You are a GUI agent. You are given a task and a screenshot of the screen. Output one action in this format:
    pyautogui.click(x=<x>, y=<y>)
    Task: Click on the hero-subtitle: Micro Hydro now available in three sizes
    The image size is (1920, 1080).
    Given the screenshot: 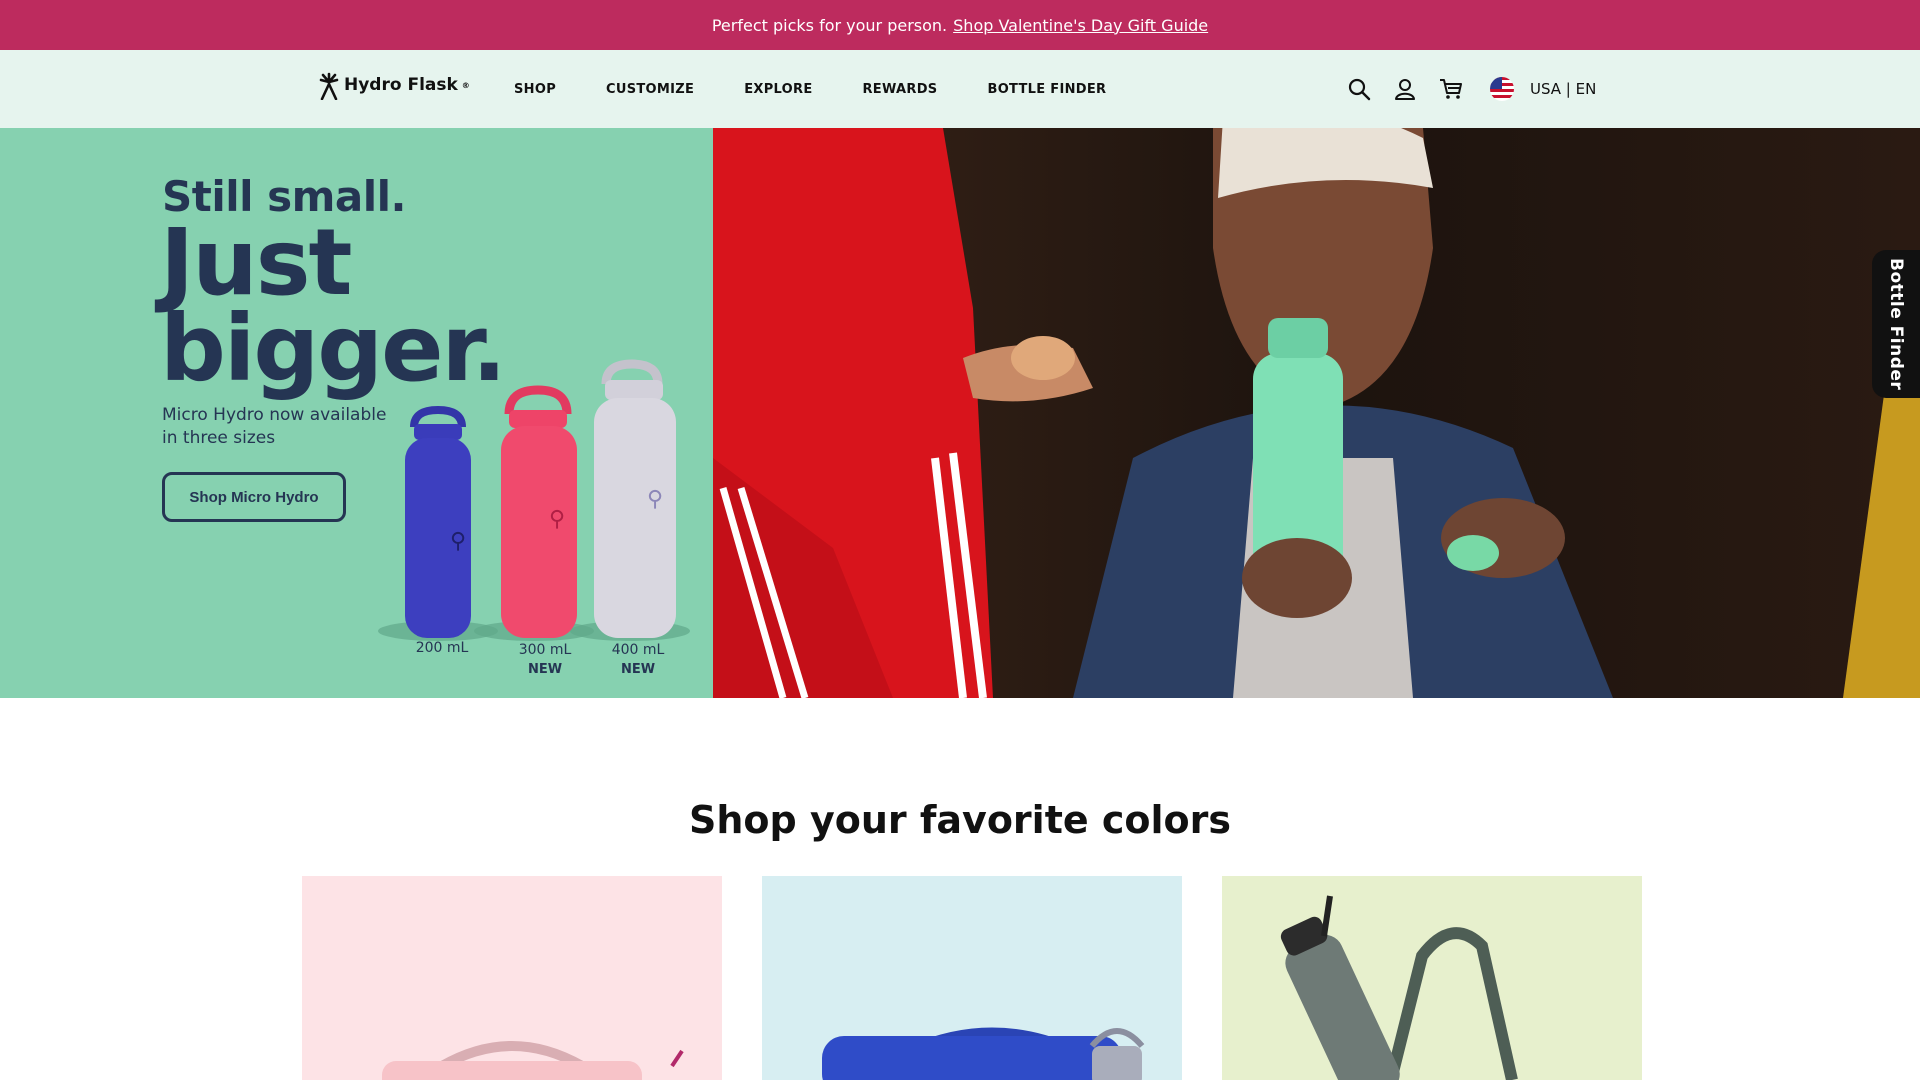 What is the action you would take?
    pyautogui.click(x=274, y=426)
    